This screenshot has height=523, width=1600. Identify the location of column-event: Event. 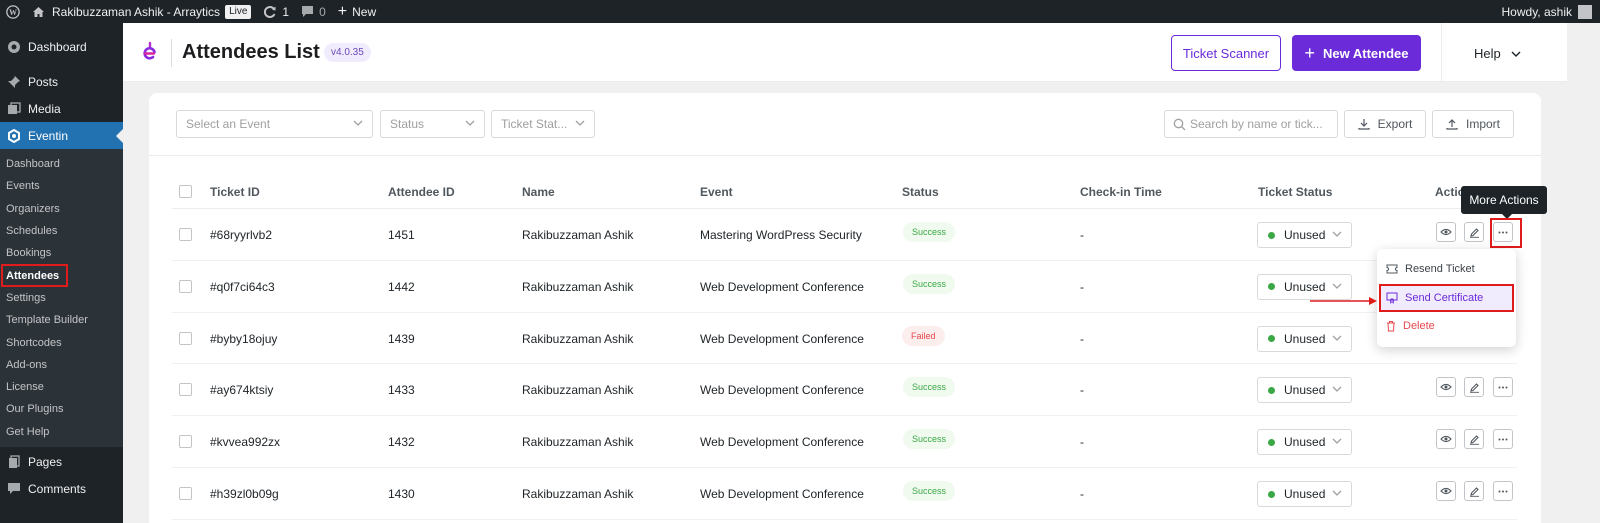
(716, 192).